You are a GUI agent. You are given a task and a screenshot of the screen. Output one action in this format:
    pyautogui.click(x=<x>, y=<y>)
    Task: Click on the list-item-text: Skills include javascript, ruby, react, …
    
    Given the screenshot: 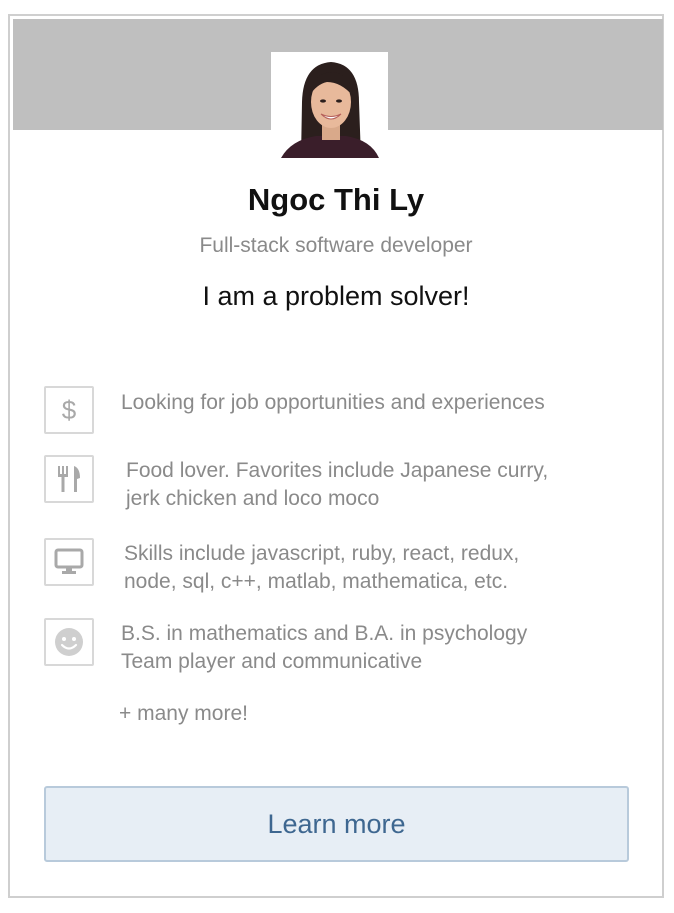 What is the action you would take?
    pyautogui.click(x=322, y=567)
    